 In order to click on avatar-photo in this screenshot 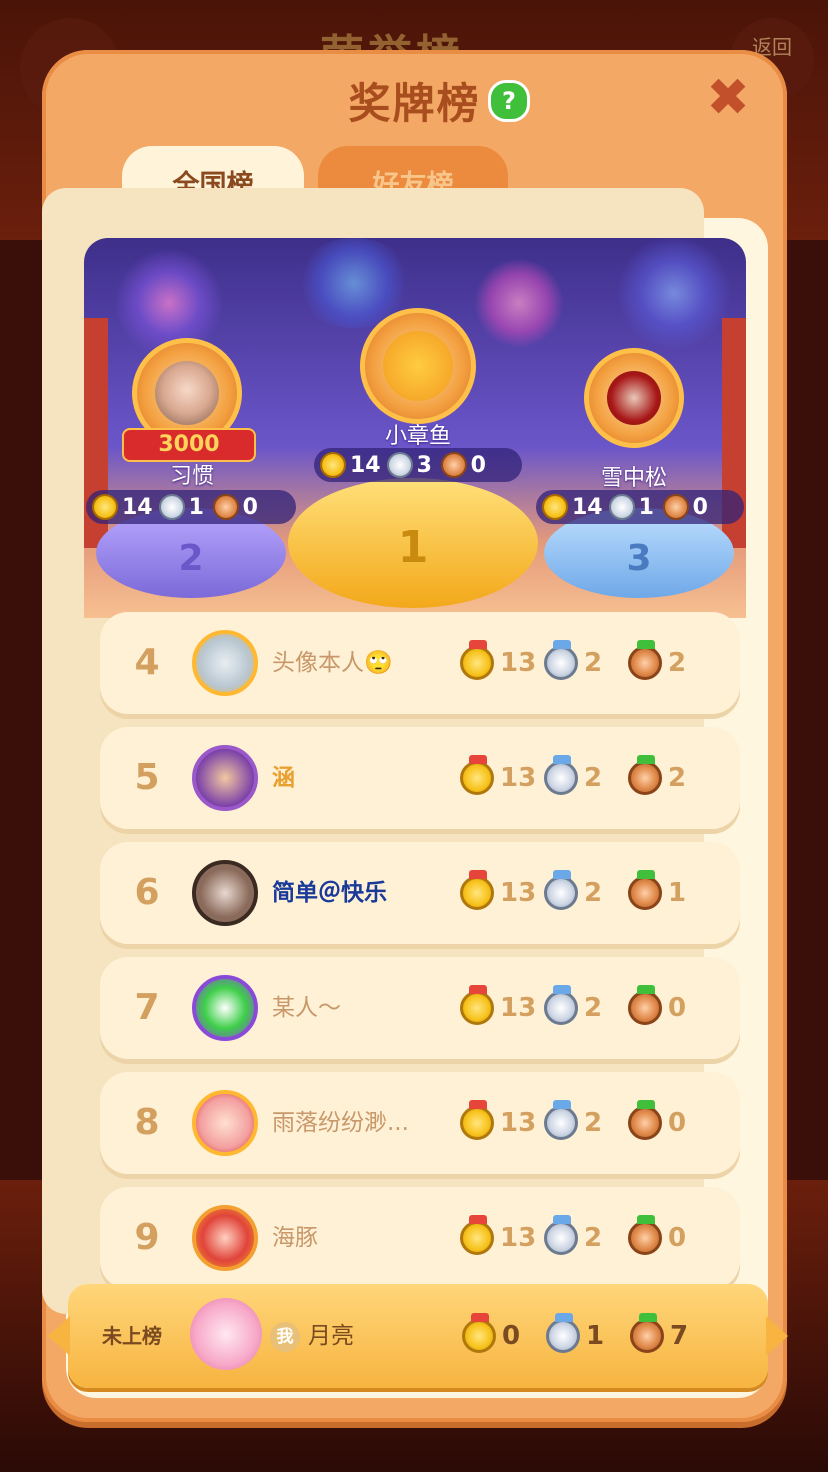, I will do `click(634, 398)`.